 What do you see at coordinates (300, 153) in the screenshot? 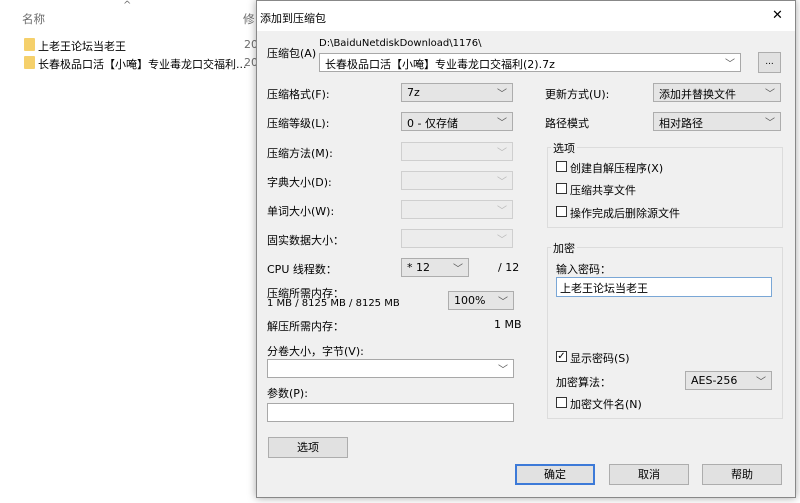
I see `method-label: 压缩方法(M):` at bounding box center [300, 153].